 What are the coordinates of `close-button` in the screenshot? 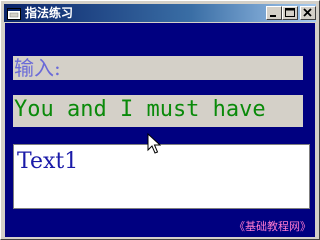 It's located at (308, 13).